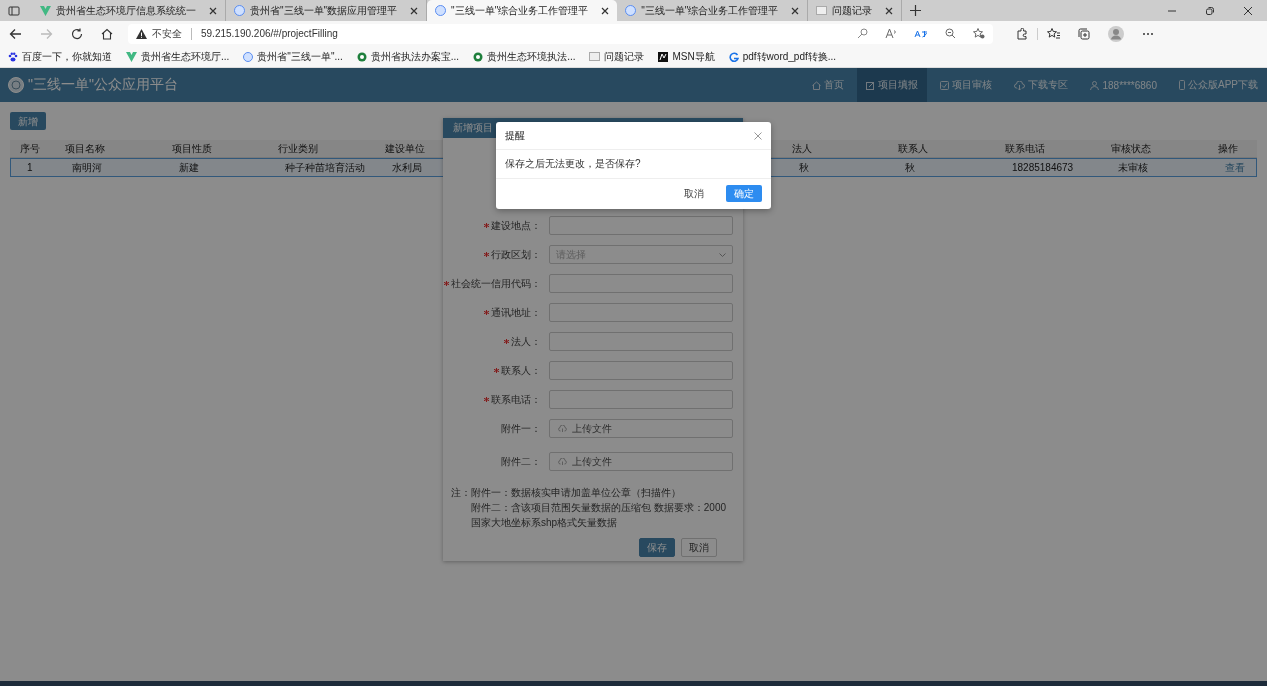 The image size is (1267, 686). What do you see at coordinates (516, 225) in the screenshot?
I see `field-label: 建设地点：` at bounding box center [516, 225].